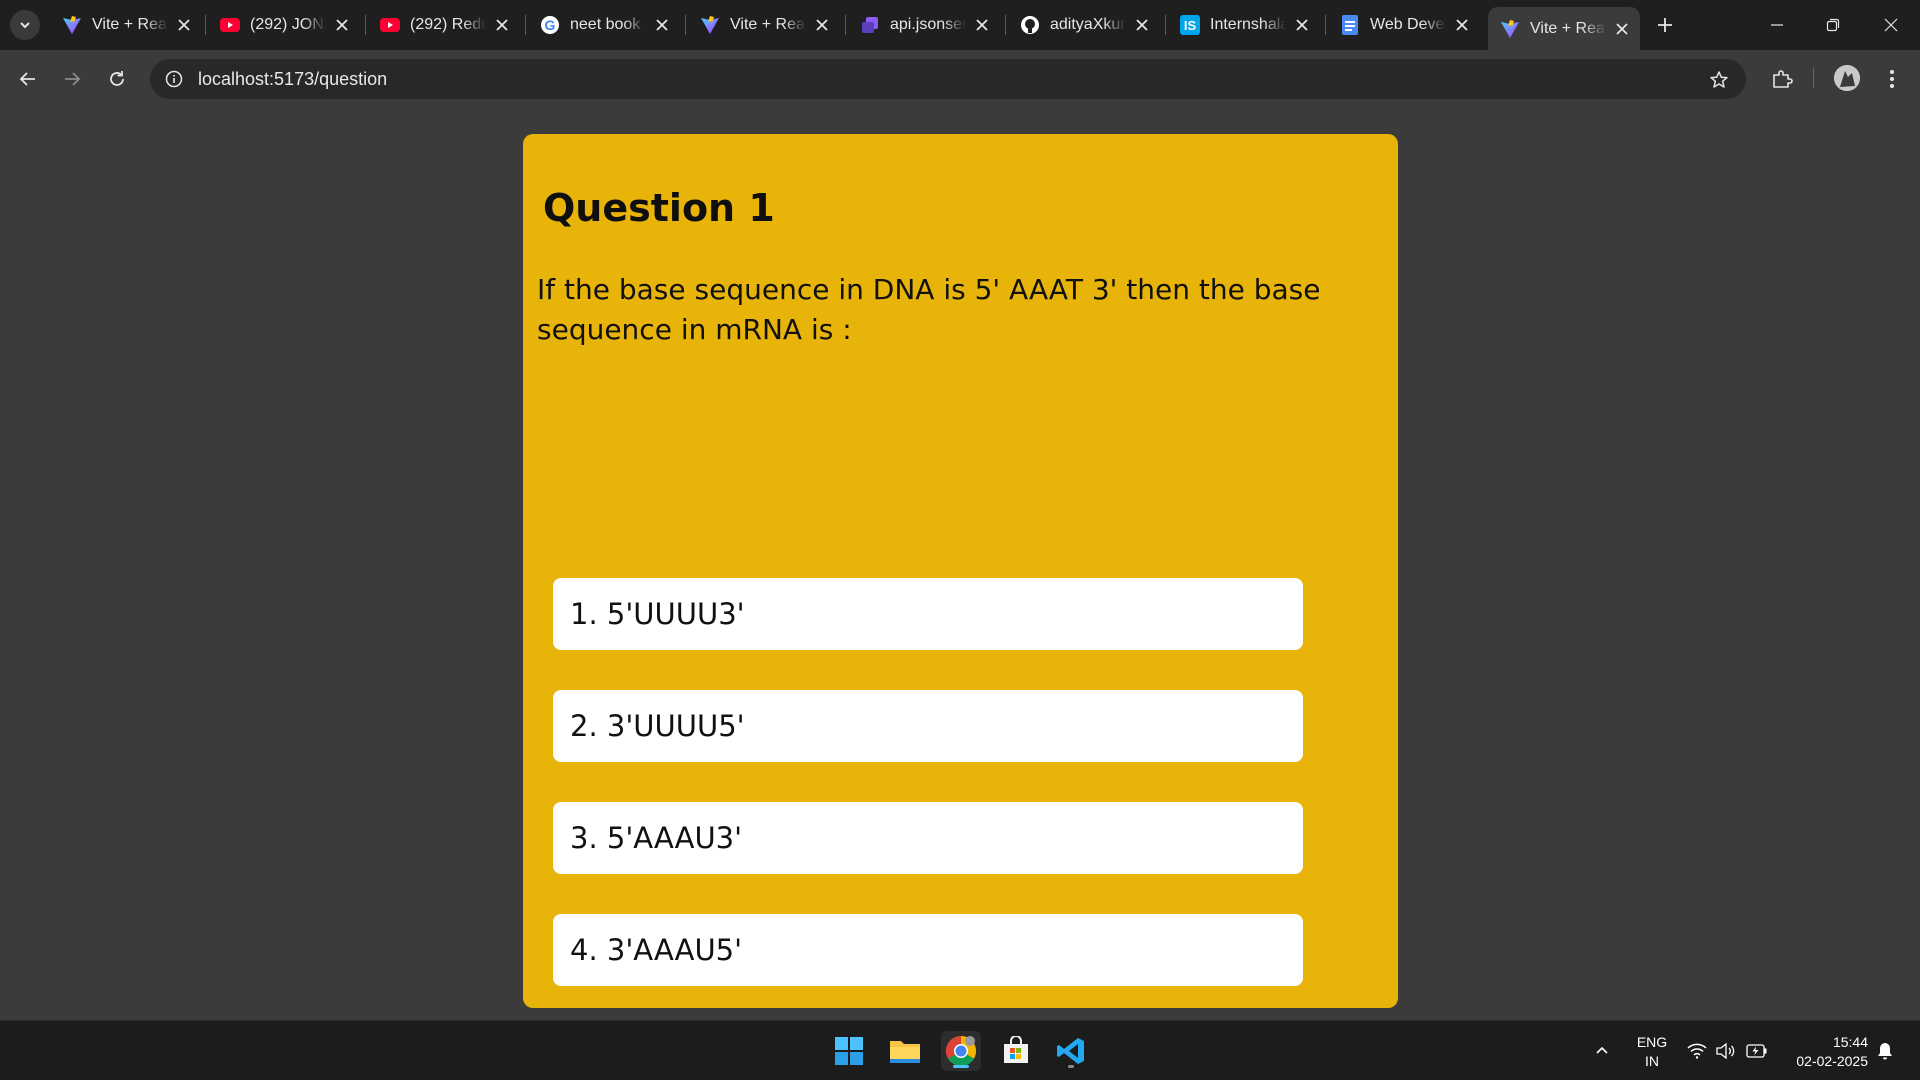 This screenshot has height=1080, width=1920. I want to click on tab-title: (292) JONAS, so click(288, 24).